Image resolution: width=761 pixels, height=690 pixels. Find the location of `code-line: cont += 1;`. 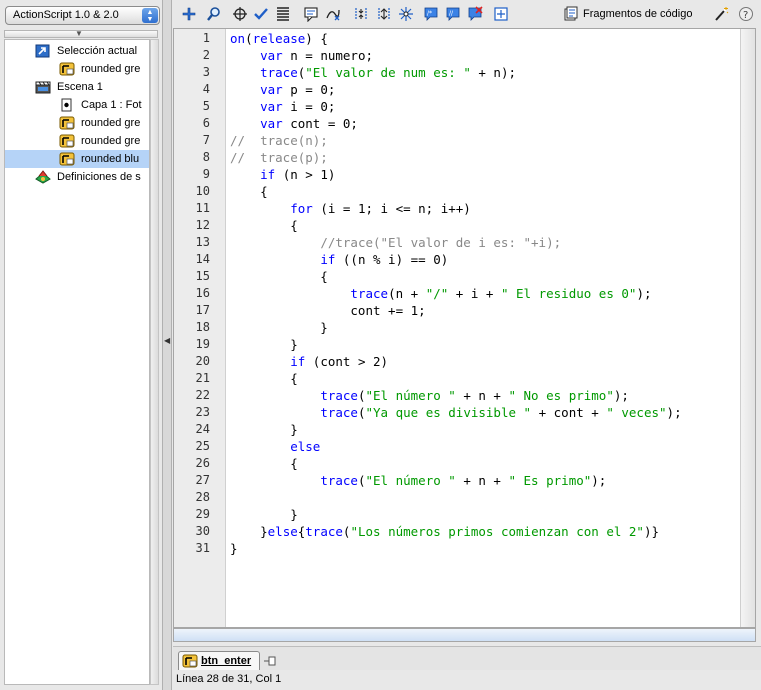

code-line: cont += 1; is located at coordinates (327, 310).